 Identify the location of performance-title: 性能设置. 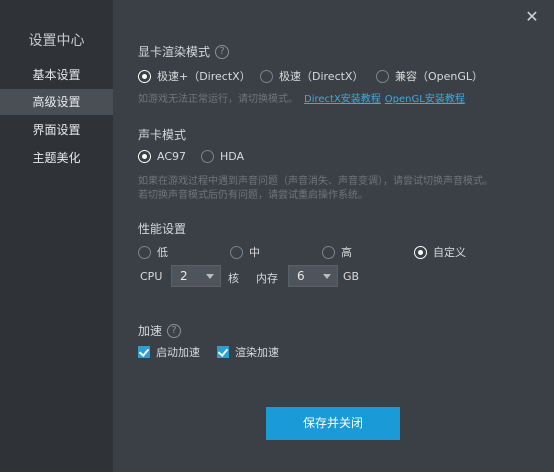
(162, 228).